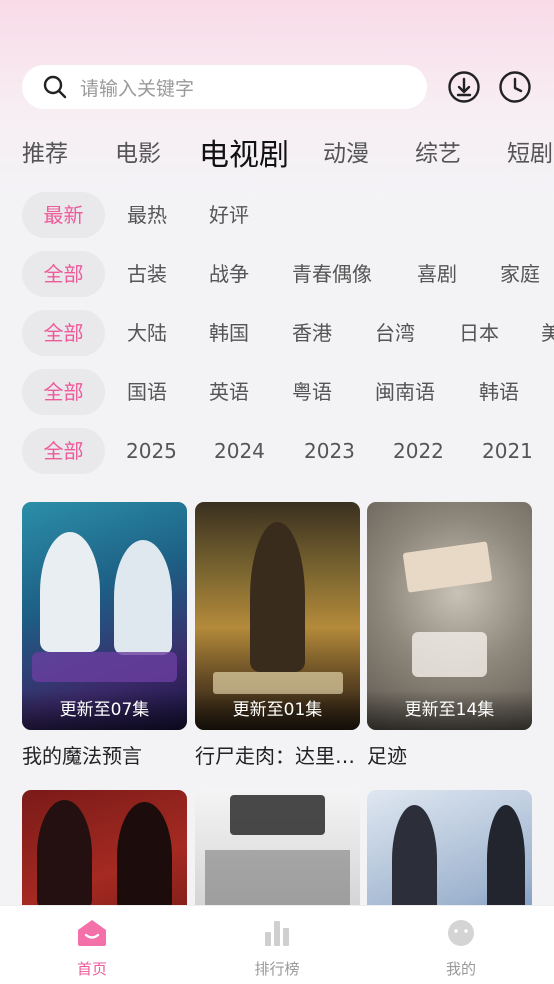 The height and width of the screenshot is (984, 554). What do you see at coordinates (229, 274) in the screenshot?
I see `filter-chip: 战争` at bounding box center [229, 274].